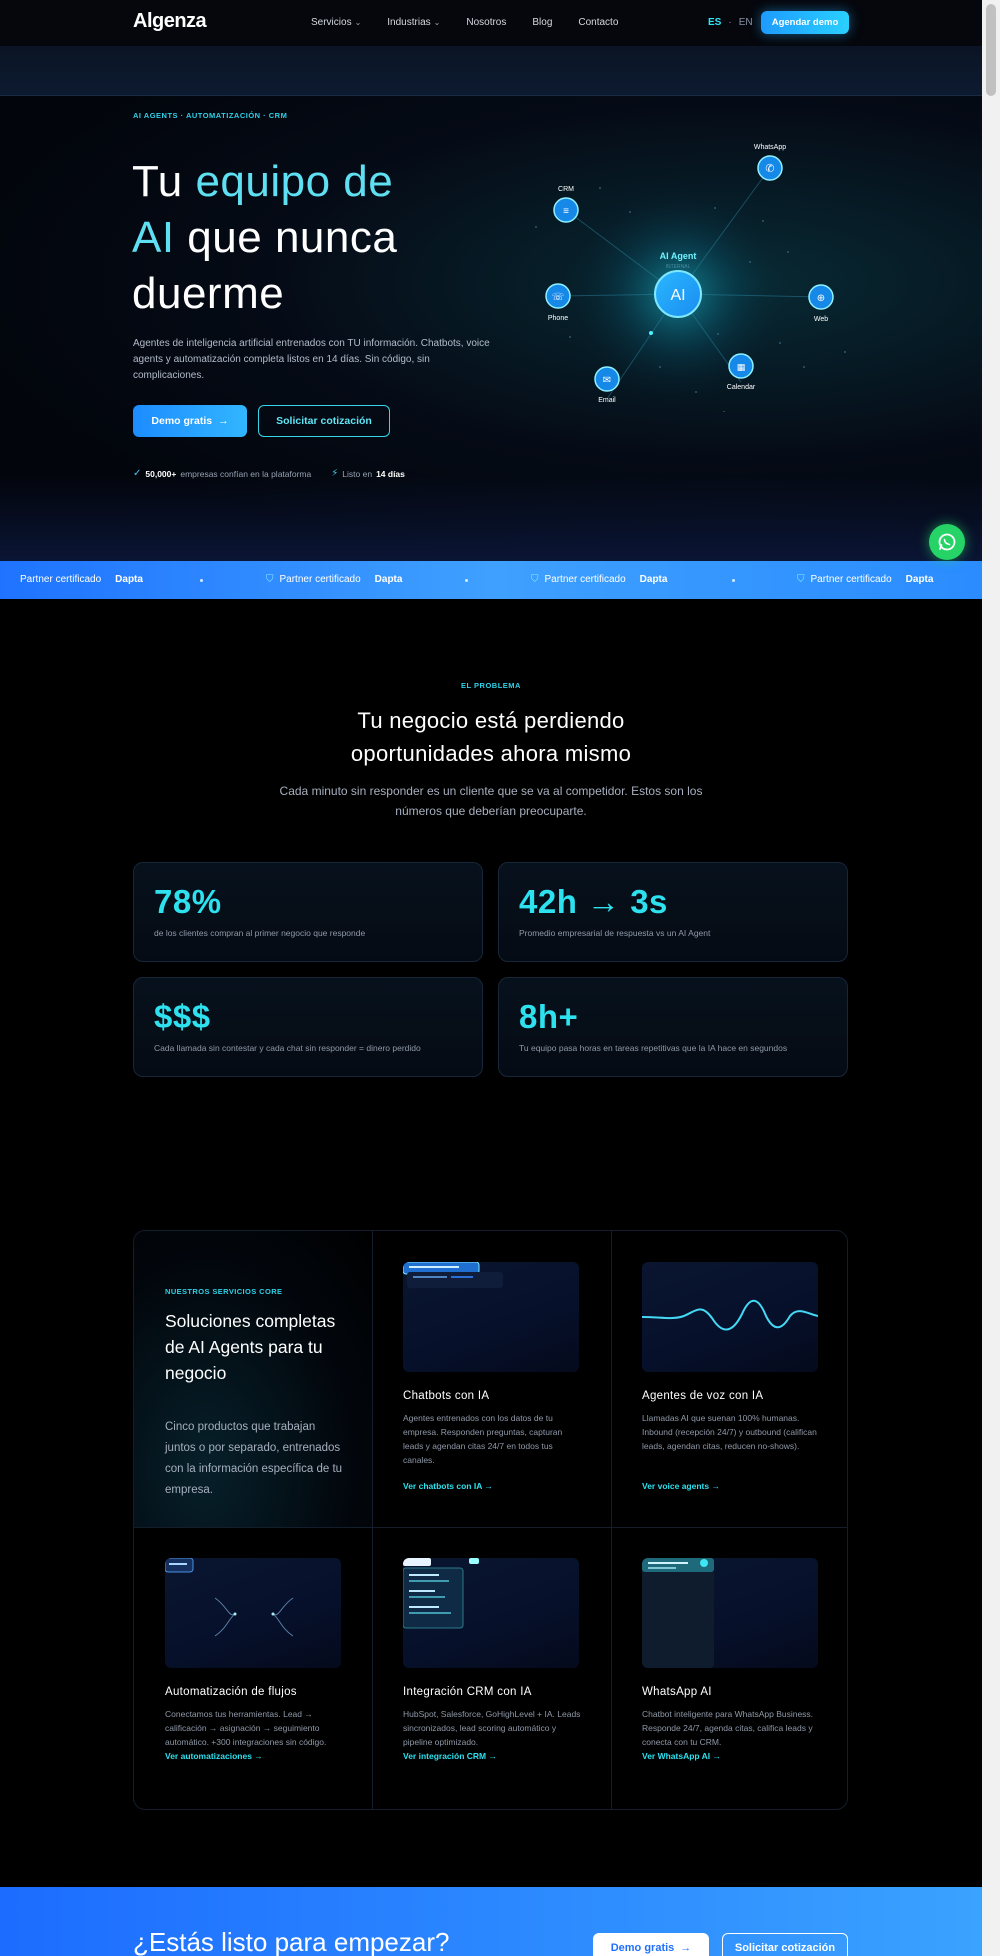  What do you see at coordinates (446, 1396) in the screenshot?
I see `card-title: Chatbots con IA` at bounding box center [446, 1396].